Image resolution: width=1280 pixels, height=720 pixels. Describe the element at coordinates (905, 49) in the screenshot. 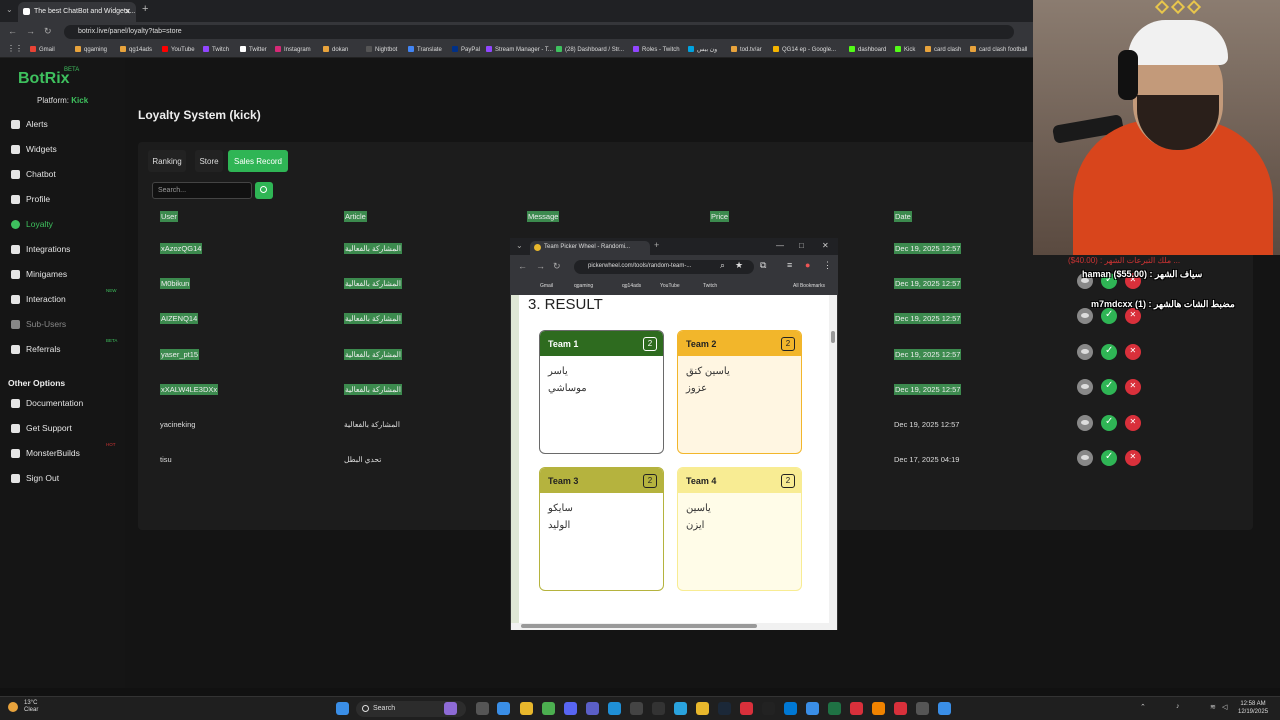

I see `bookmark-item: Kick` at that location.